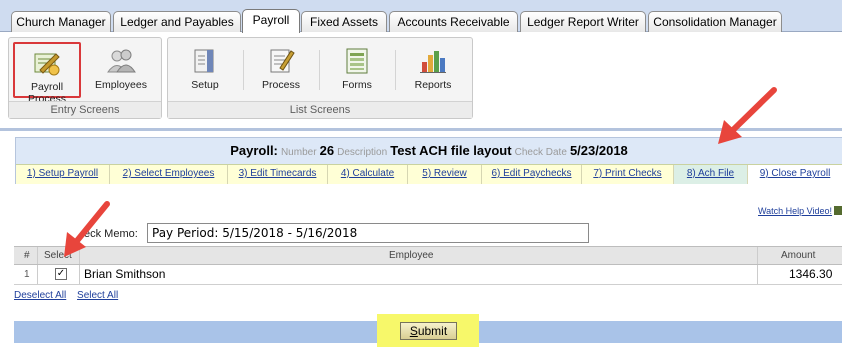  I want to click on toolbar-divider, so click(421, 129).